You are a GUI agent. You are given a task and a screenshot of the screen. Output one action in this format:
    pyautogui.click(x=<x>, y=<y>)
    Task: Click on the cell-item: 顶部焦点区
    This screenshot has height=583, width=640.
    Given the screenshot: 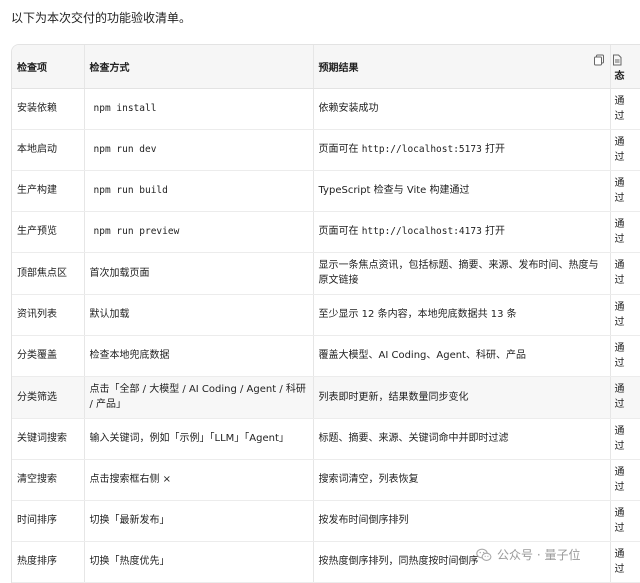 What is the action you would take?
    pyautogui.click(x=48, y=273)
    